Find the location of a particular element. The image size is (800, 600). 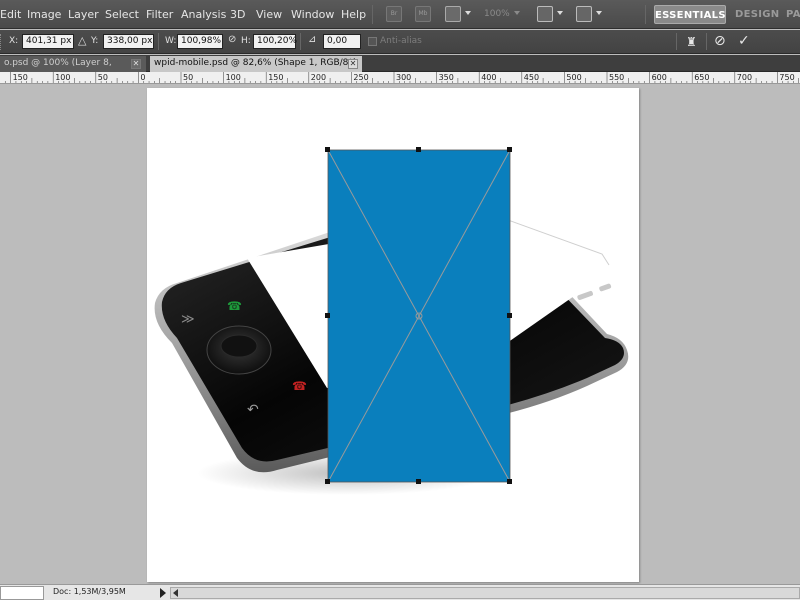

status-bar: Doc: 1,53M/3,95M is located at coordinates (400, 592).